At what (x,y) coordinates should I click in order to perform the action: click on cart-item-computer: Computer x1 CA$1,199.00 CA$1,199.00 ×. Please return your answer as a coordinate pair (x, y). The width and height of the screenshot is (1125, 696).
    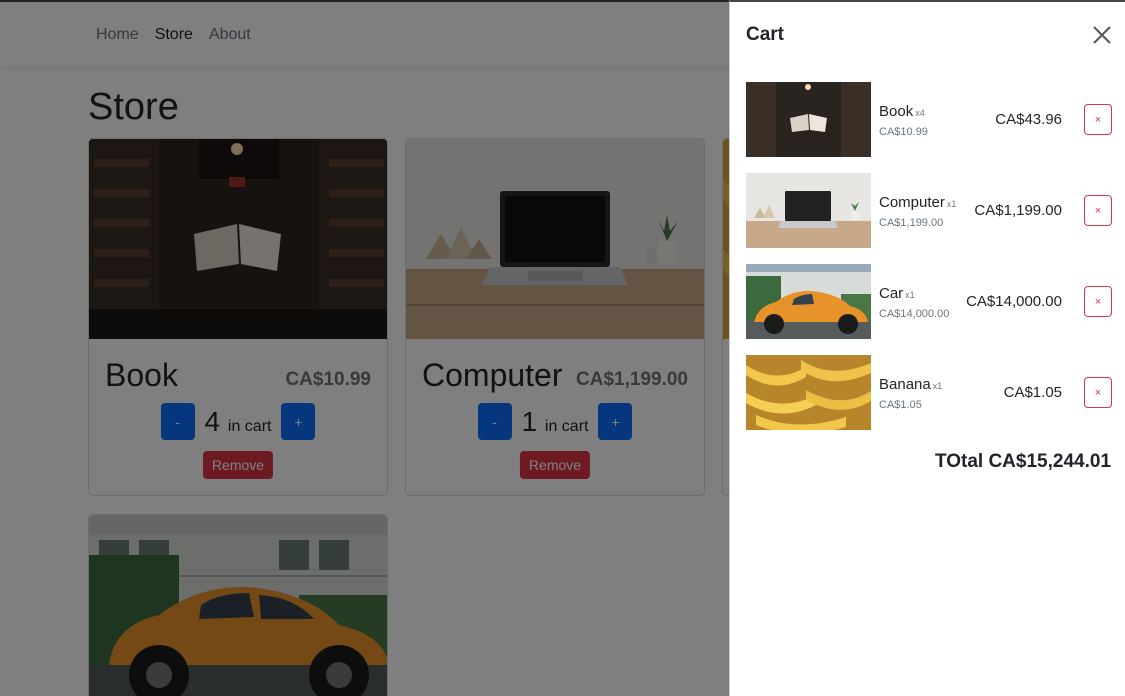
    Looking at the image, I should click on (929, 210).